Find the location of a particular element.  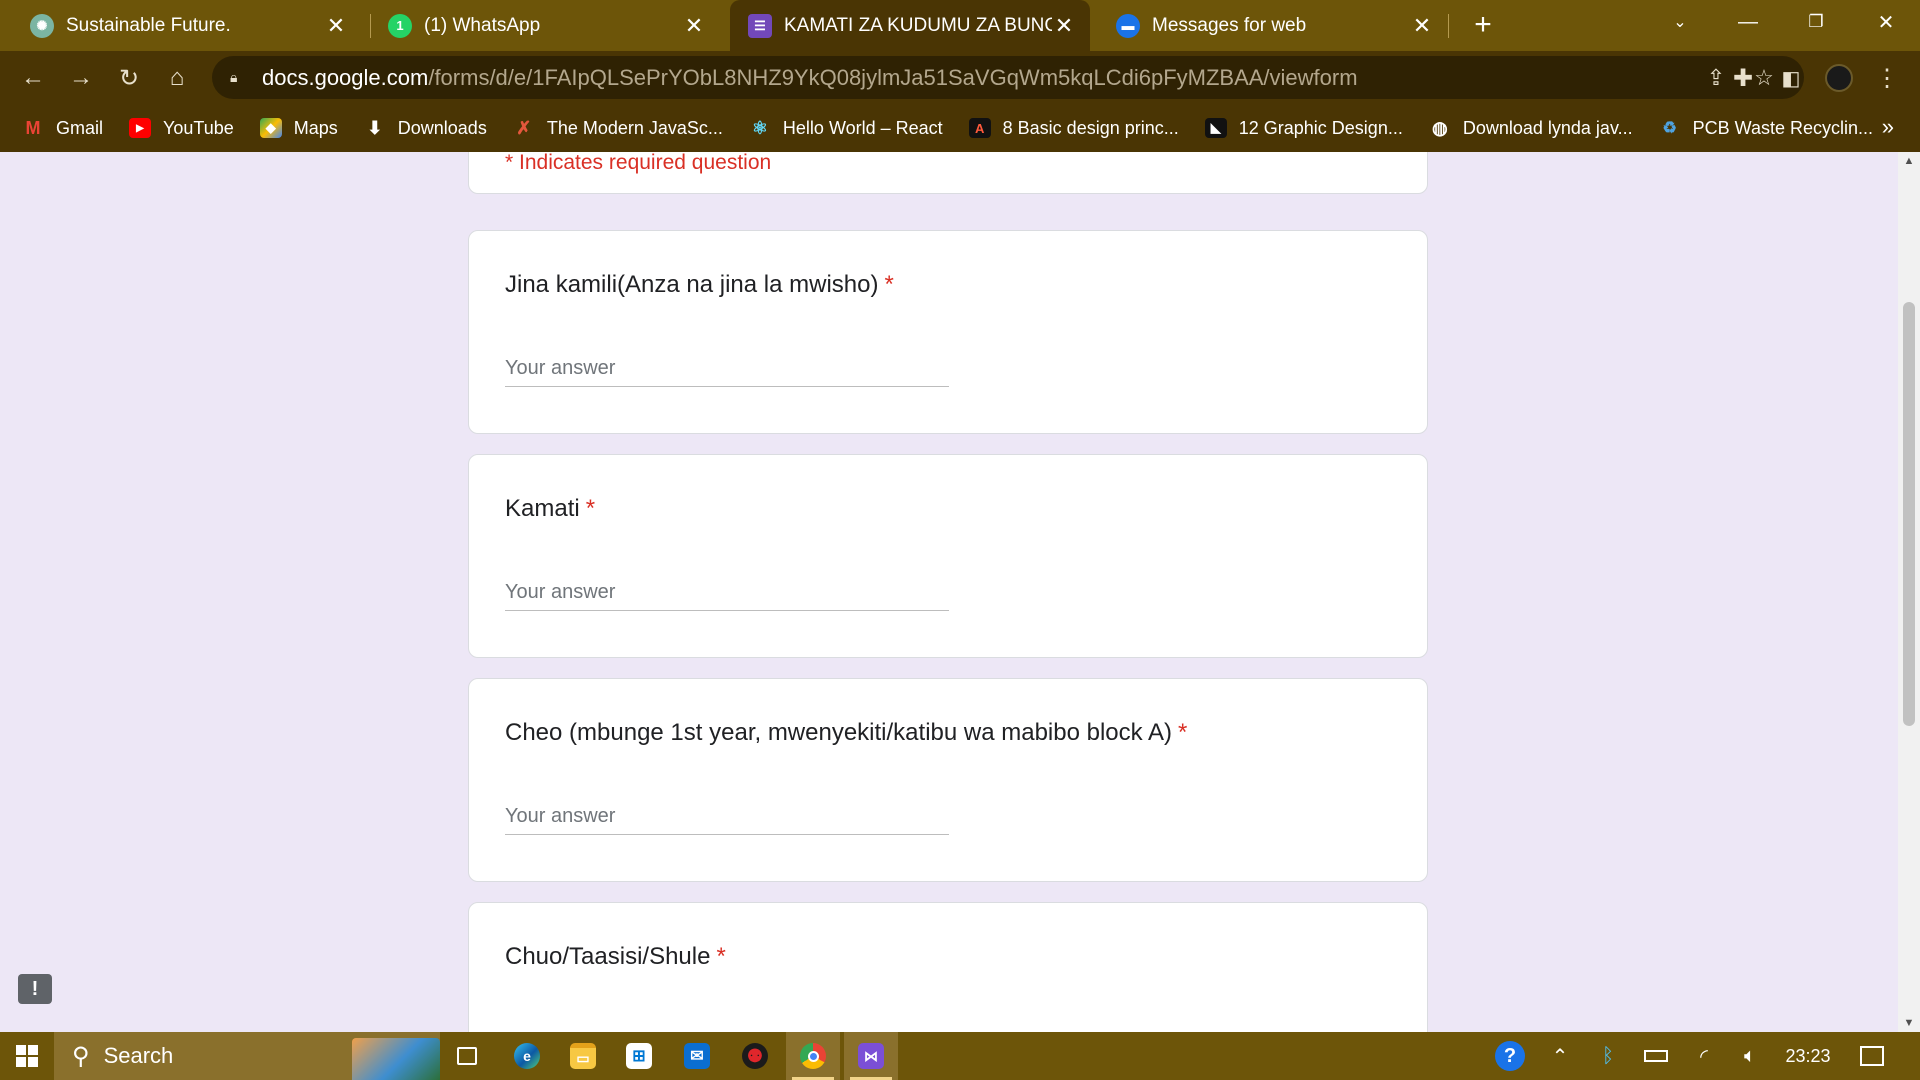

page-scrollbar: ▲ ▼ is located at coordinates (1909, 592).